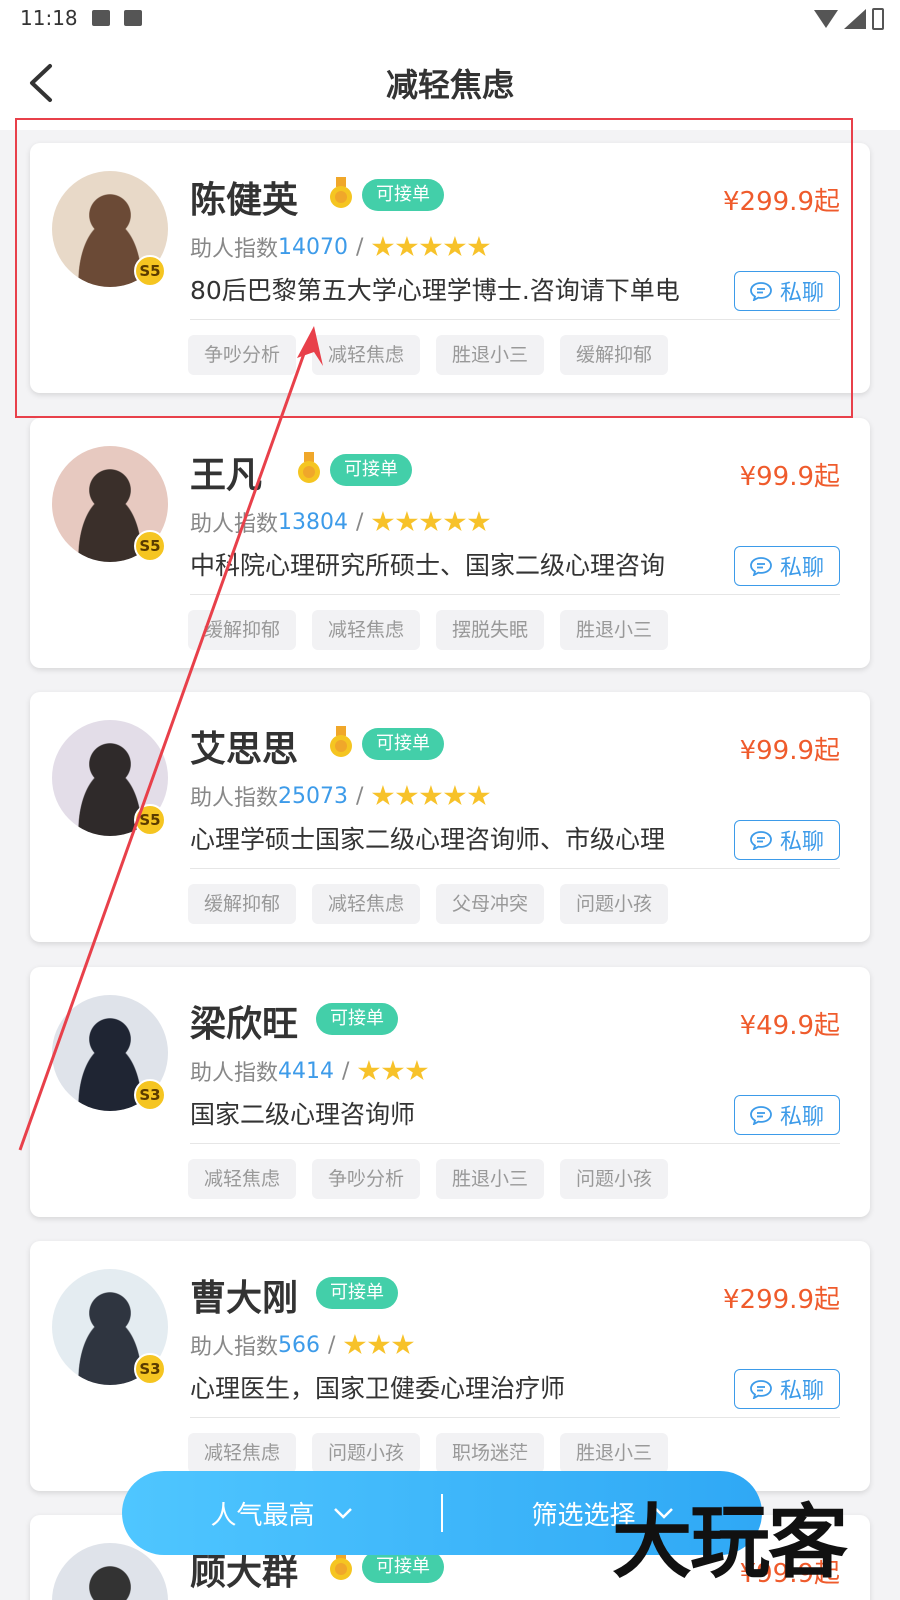 This screenshot has width=900, height=1600. I want to click on counselor-name: 陈健英, so click(244, 197).